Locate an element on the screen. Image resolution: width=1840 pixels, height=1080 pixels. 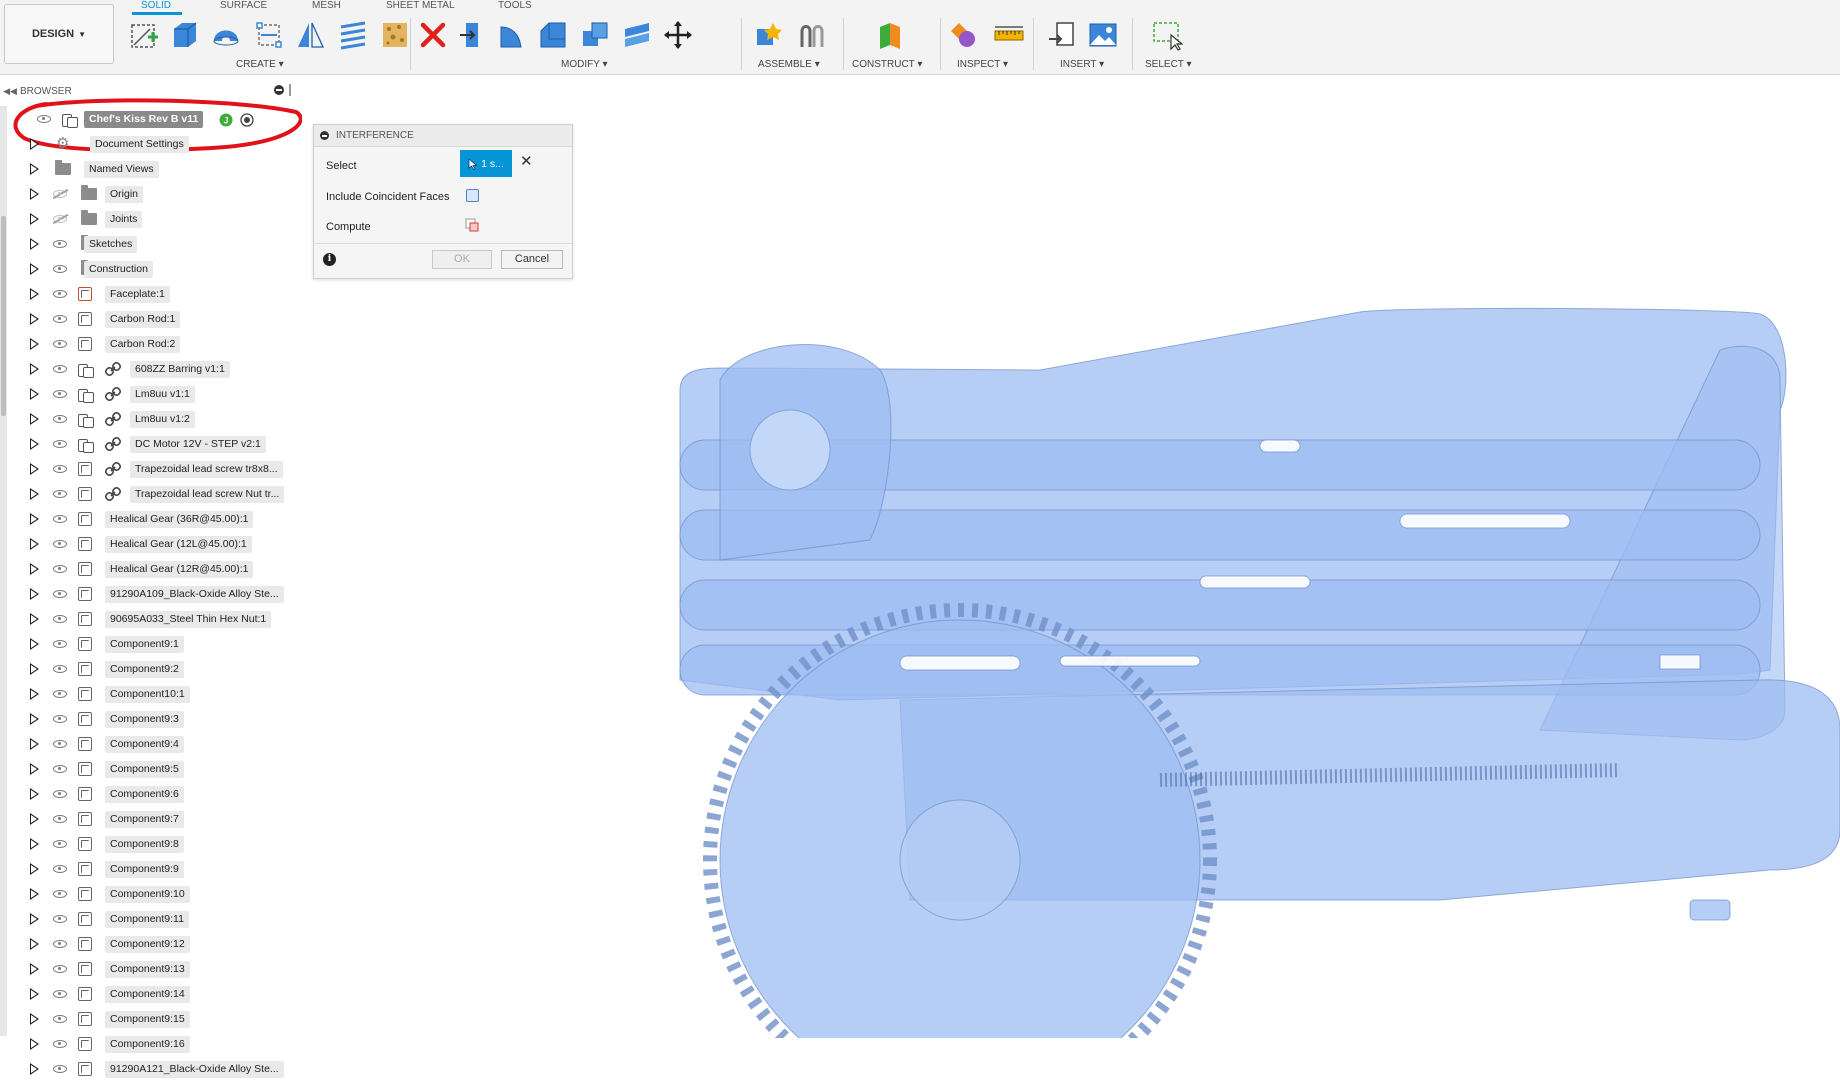
browser-row: Healical Gear (12R@45.00):1 is located at coordinates (150, 569).